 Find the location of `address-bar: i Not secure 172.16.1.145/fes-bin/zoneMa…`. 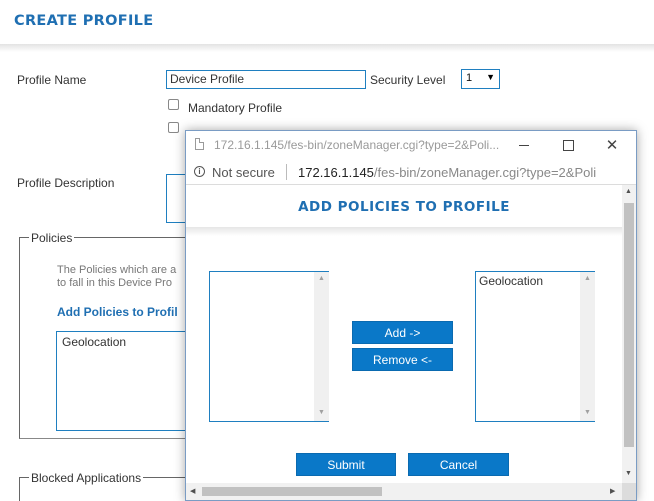

address-bar: i Not secure 172.16.1.145/fes-bin/zoneMa… is located at coordinates (411, 172).